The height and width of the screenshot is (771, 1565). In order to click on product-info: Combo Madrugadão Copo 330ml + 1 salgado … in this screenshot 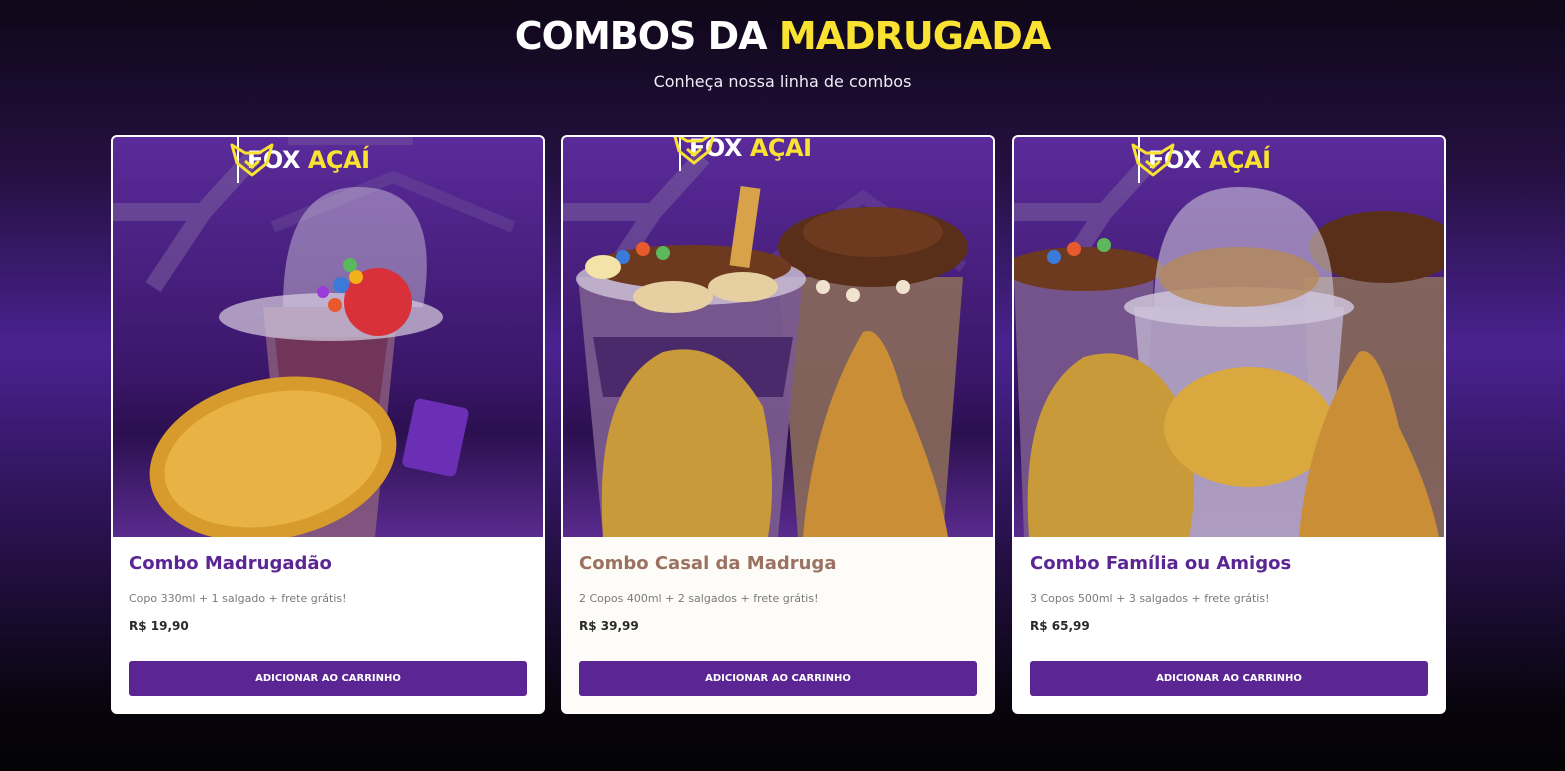, I will do `click(328, 593)`.